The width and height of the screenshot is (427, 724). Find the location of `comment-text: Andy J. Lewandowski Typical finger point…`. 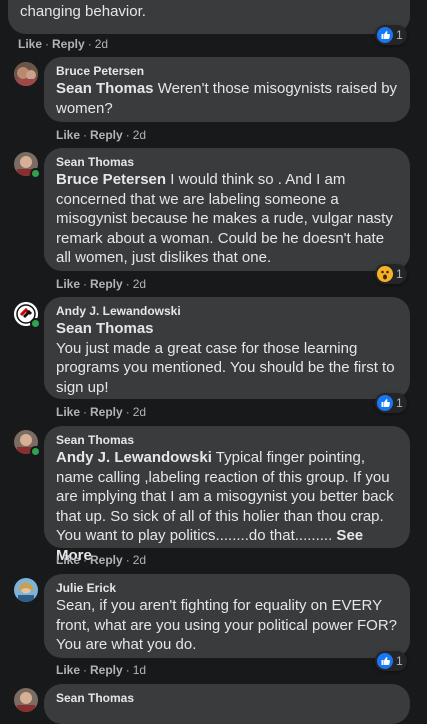

comment-text: Andy J. Lewandowski Typical finger point… is located at coordinates (227, 506).